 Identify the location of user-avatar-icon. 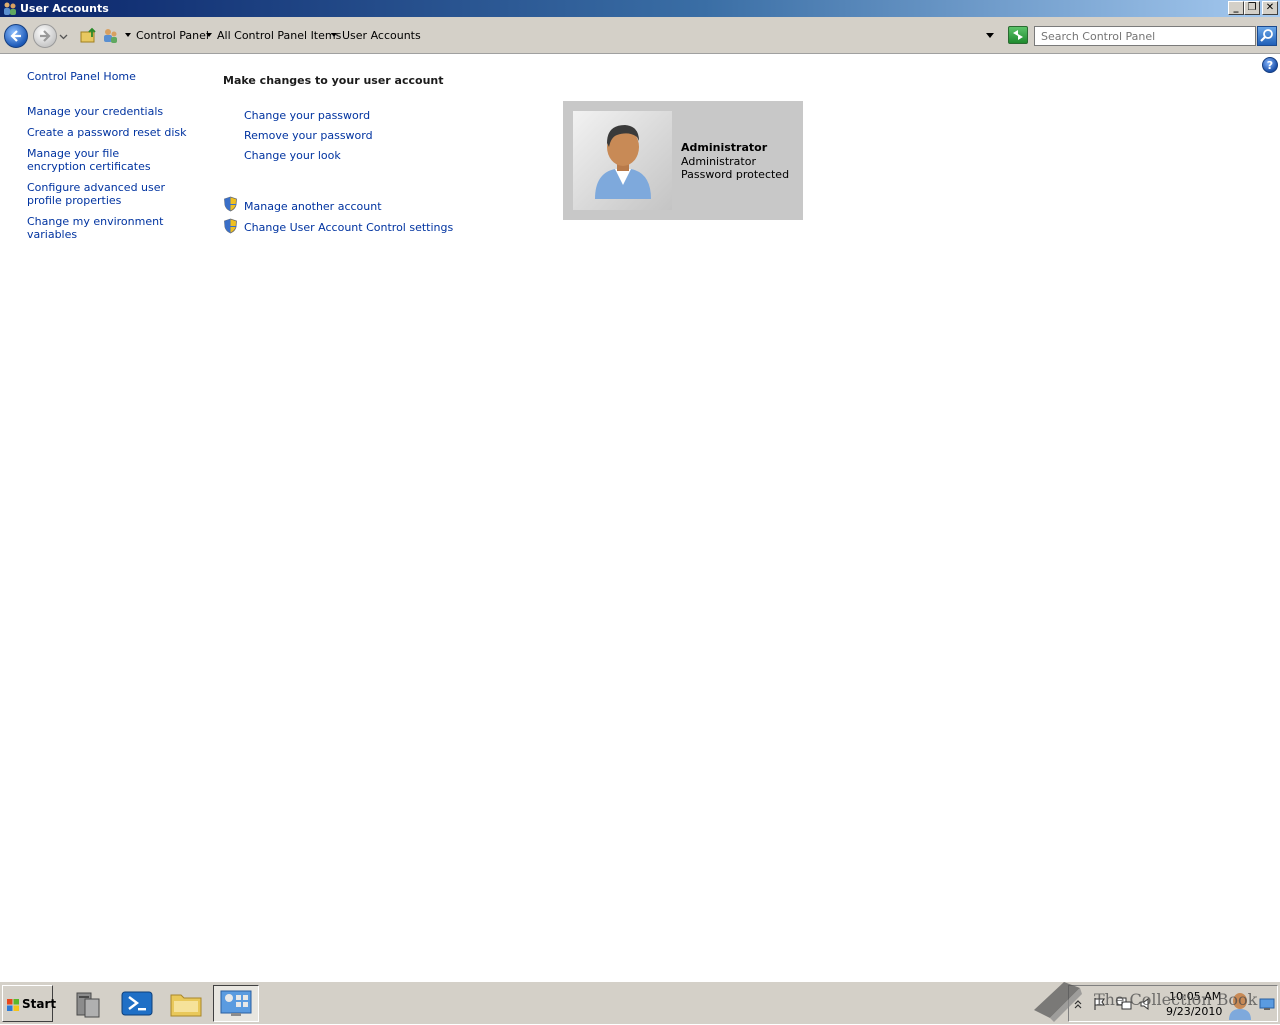
(623, 162).